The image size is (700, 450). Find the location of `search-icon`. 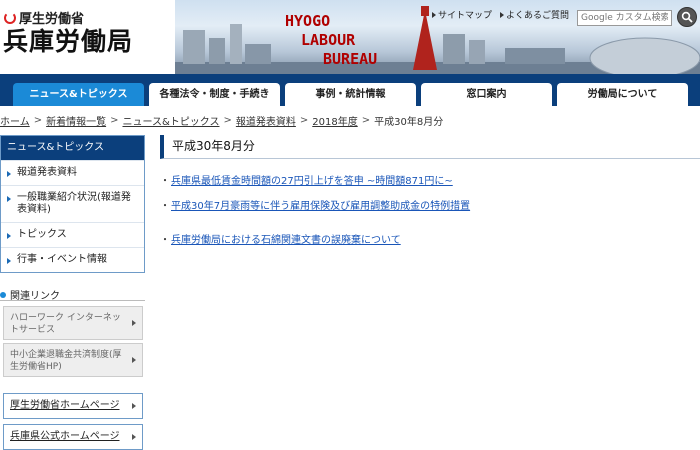

search-icon is located at coordinates (687, 17).